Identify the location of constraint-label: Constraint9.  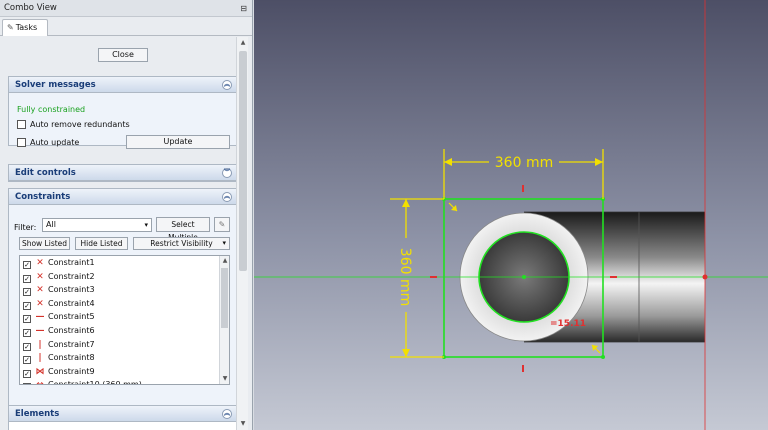
(71, 371).